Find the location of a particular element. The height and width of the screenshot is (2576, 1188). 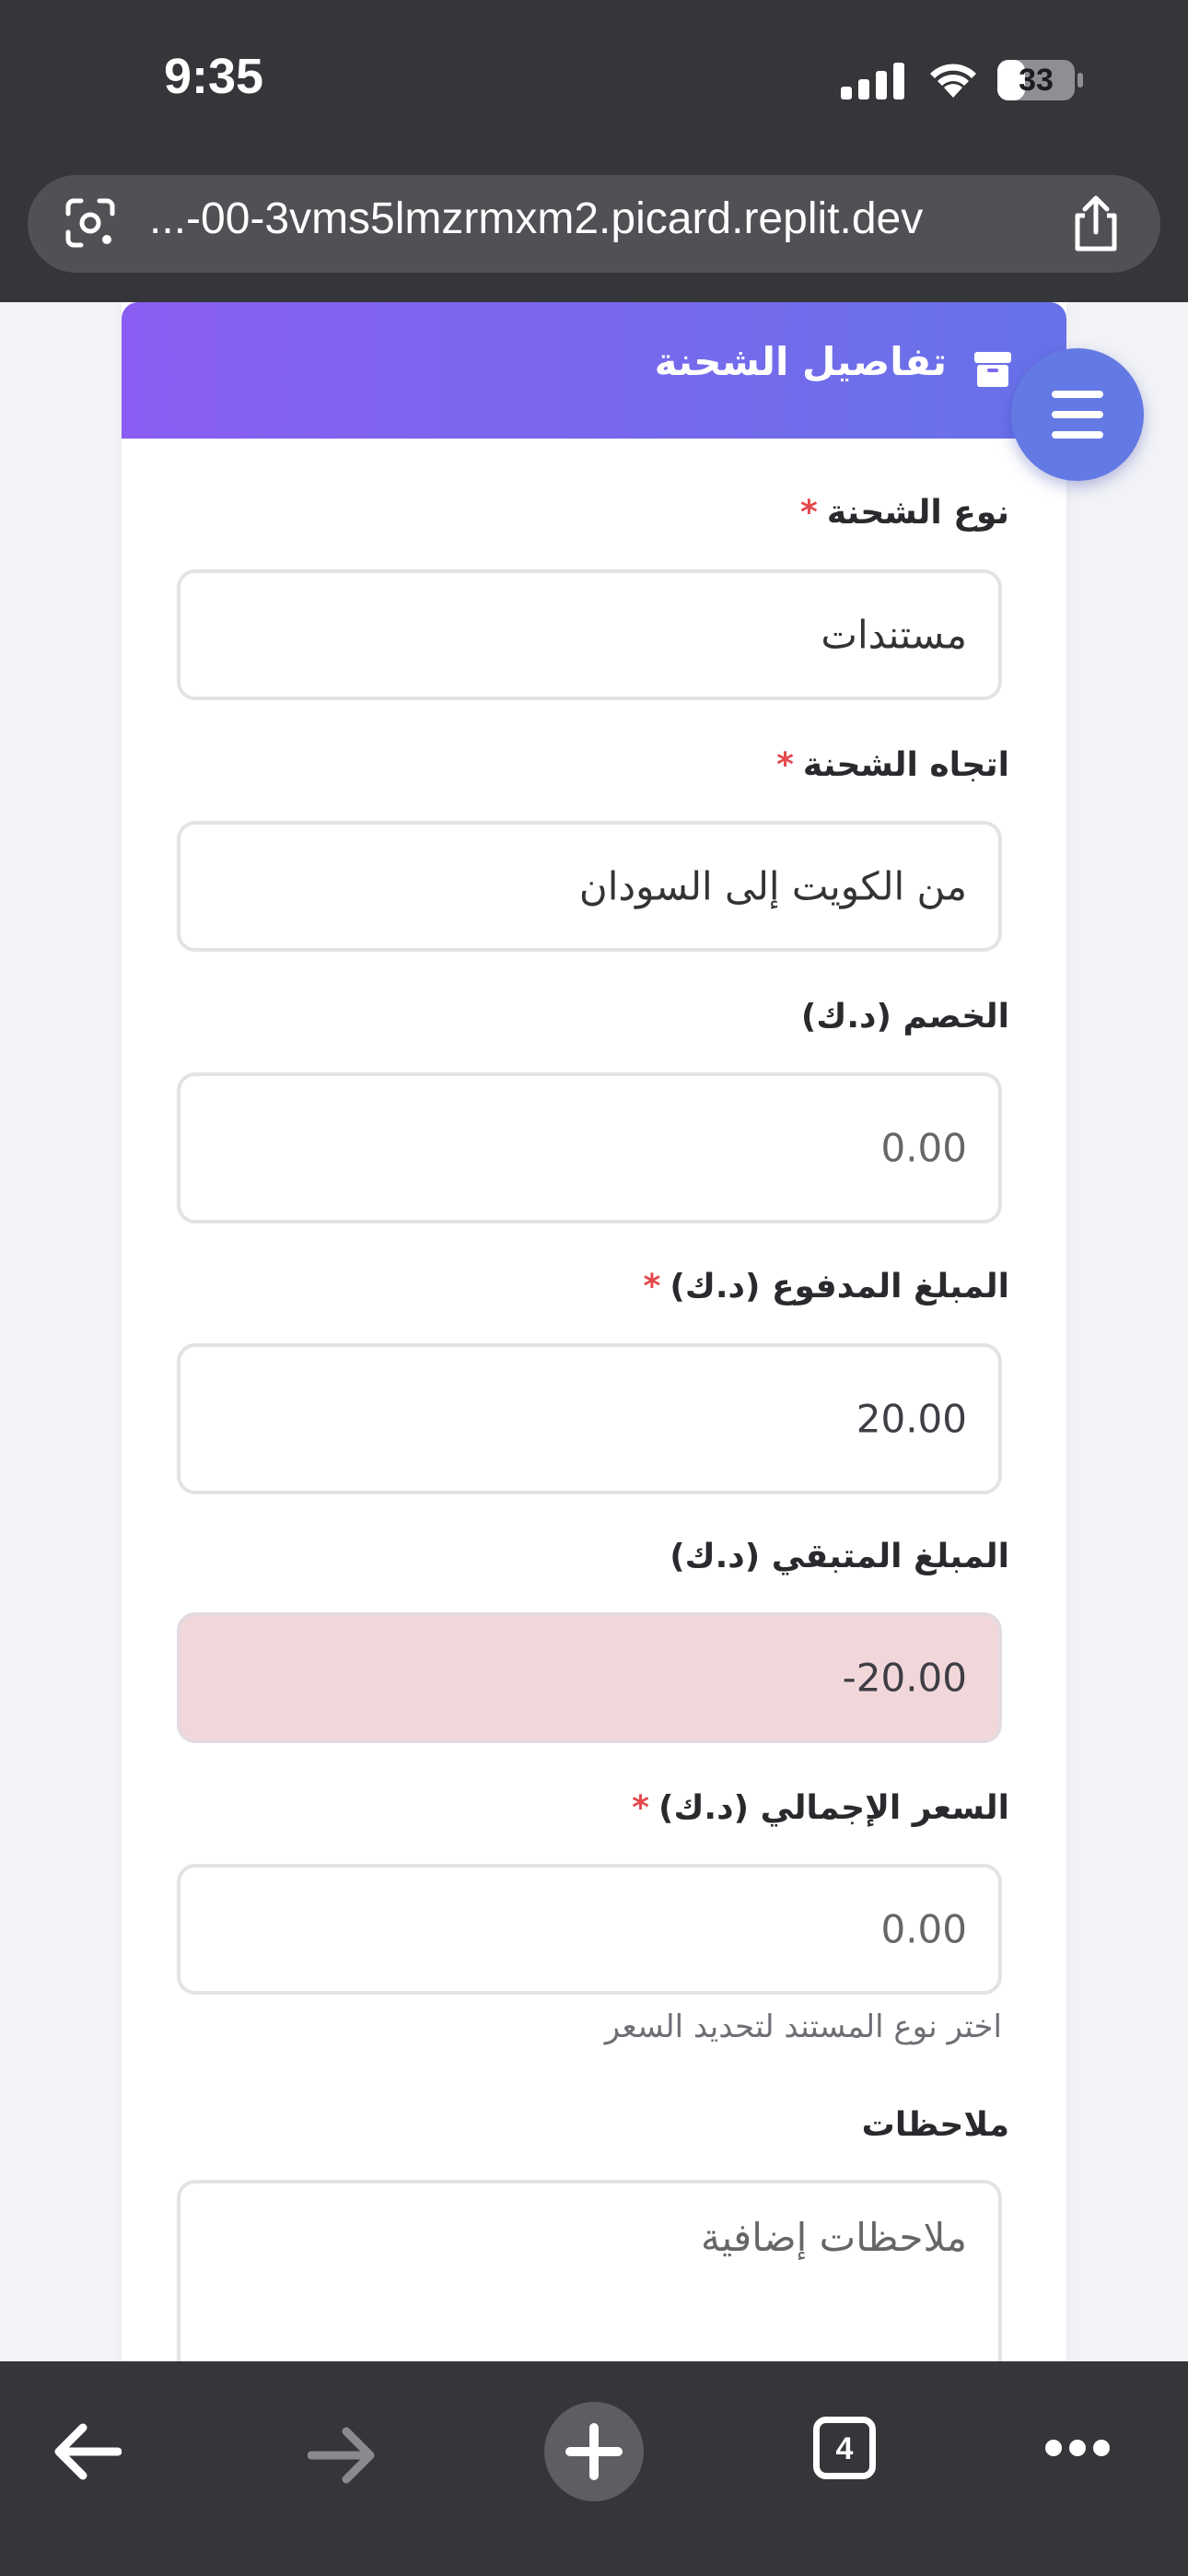

direction-select: من الكويت إلى السودان is located at coordinates (589, 886).